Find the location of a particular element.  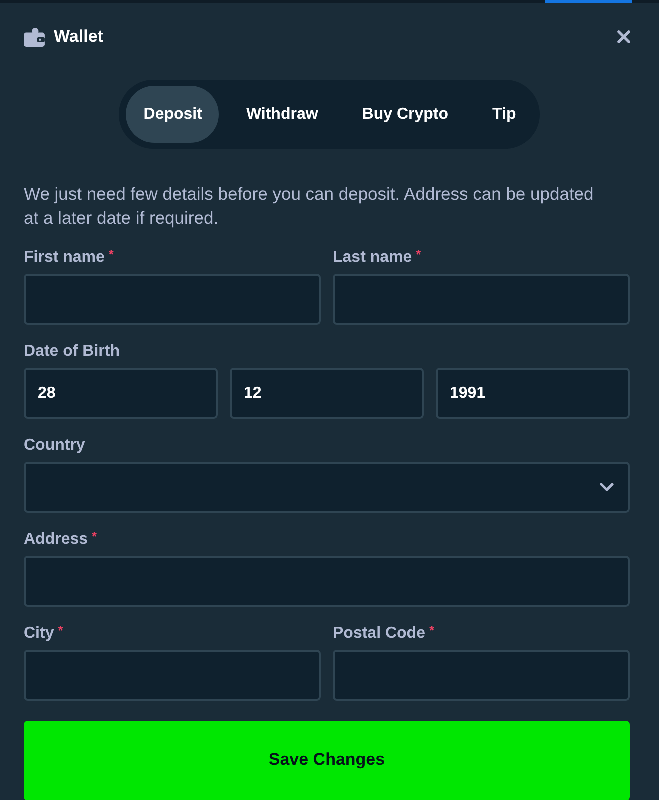

chevron-down-icon is located at coordinates (607, 487).